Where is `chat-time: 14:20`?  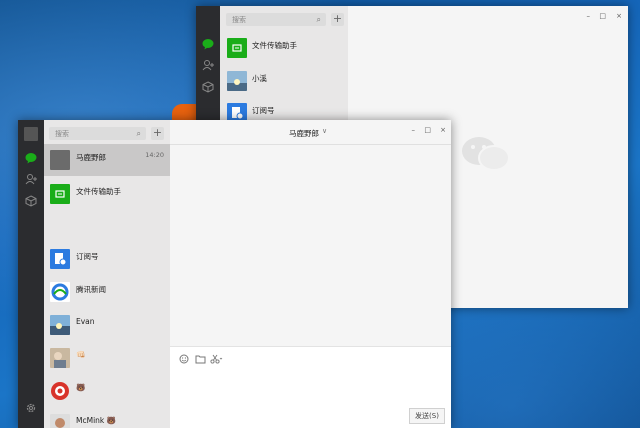 chat-time: 14:20 is located at coordinates (154, 155).